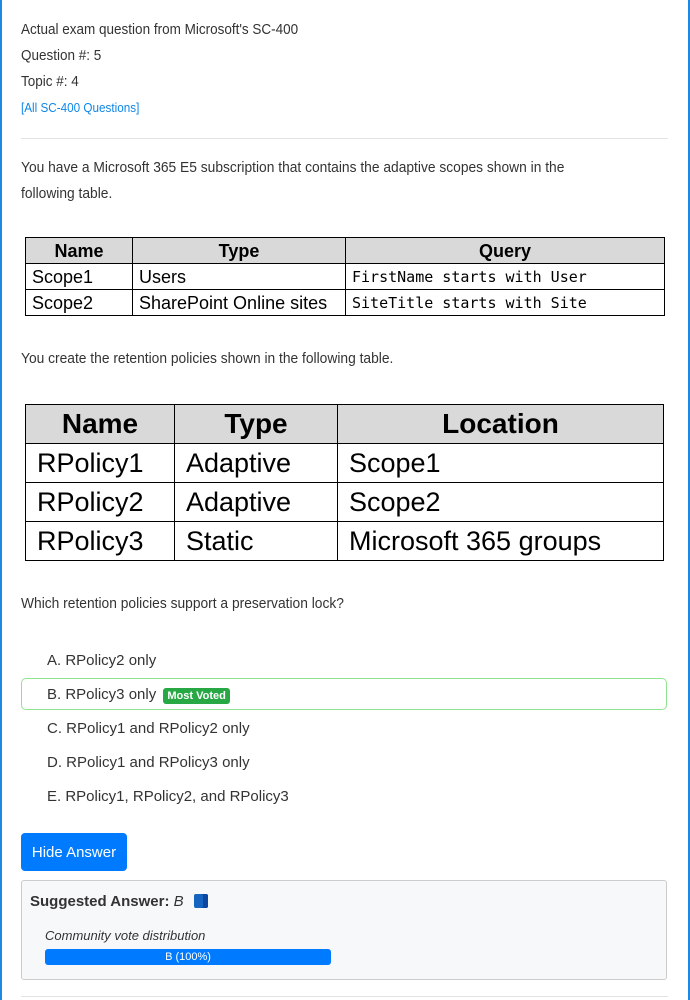 Image resolution: width=690 pixels, height=1000 pixels. What do you see at coordinates (505, 302) in the screenshot?
I see `cell: SiteTitle starts with Site` at bounding box center [505, 302].